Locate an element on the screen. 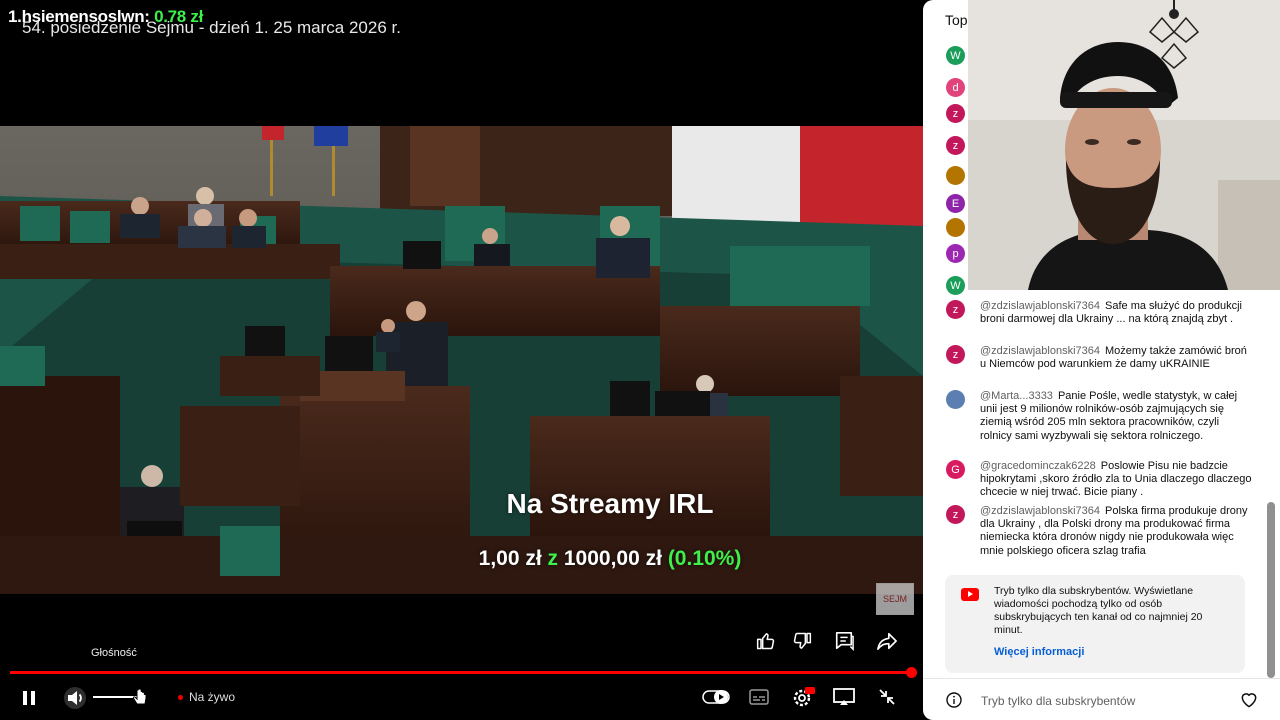 The width and height of the screenshot is (1280, 720). volume-slider is located at coordinates (120, 696).